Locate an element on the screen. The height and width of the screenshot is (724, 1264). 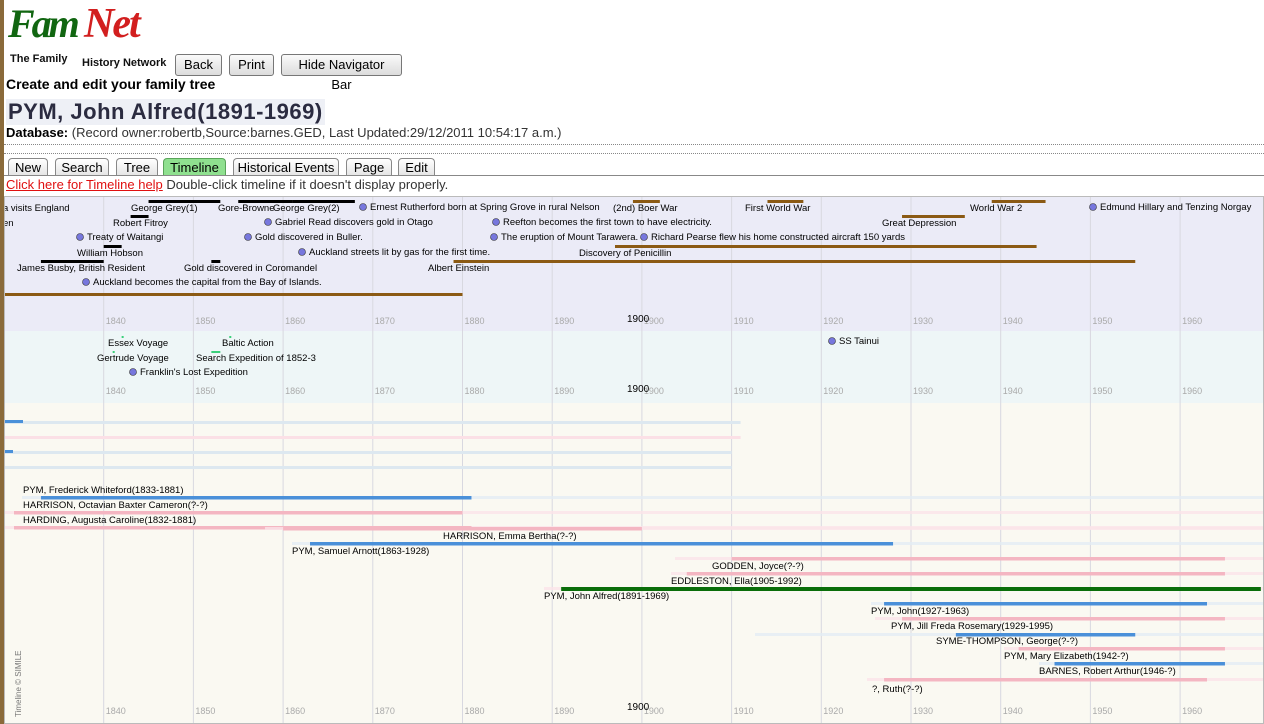
voyage-label: Franklin's Lost Expedition is located at coordinates (194, 372).